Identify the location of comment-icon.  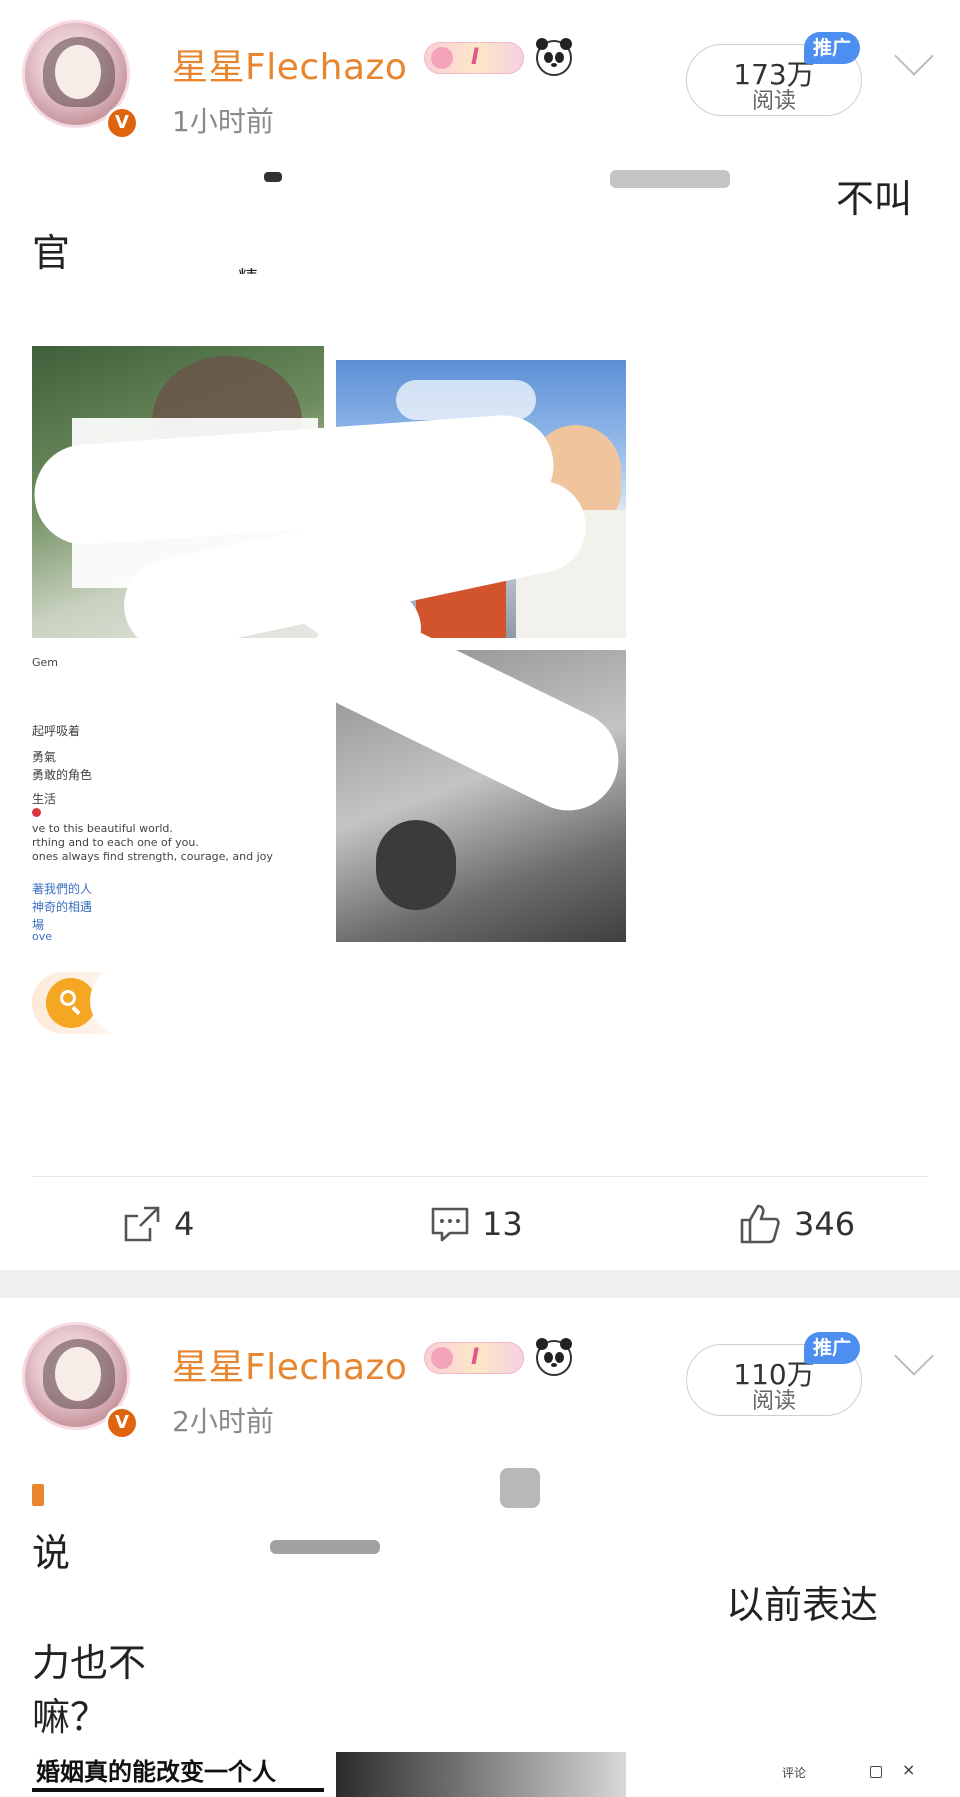
(450, 1224).